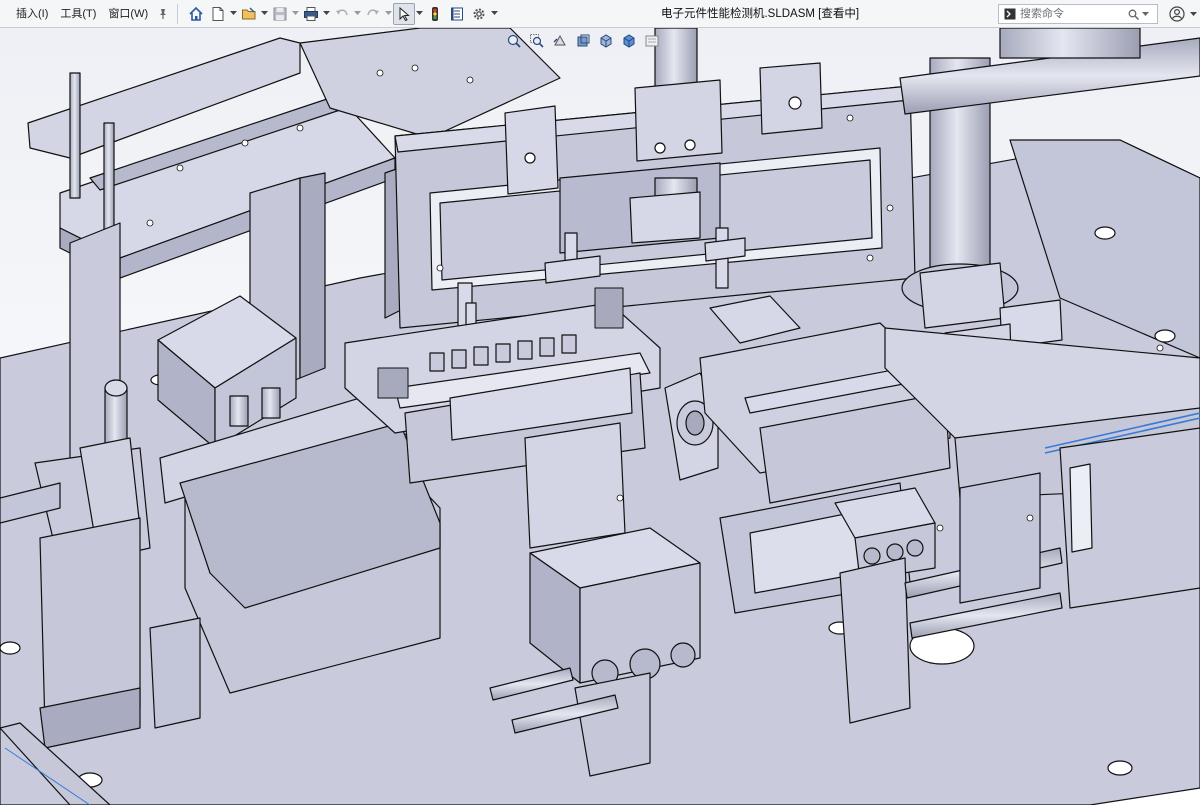 This screenshot has height=805, width=1200. I want to click on section-view-icon, so click(583, 41).